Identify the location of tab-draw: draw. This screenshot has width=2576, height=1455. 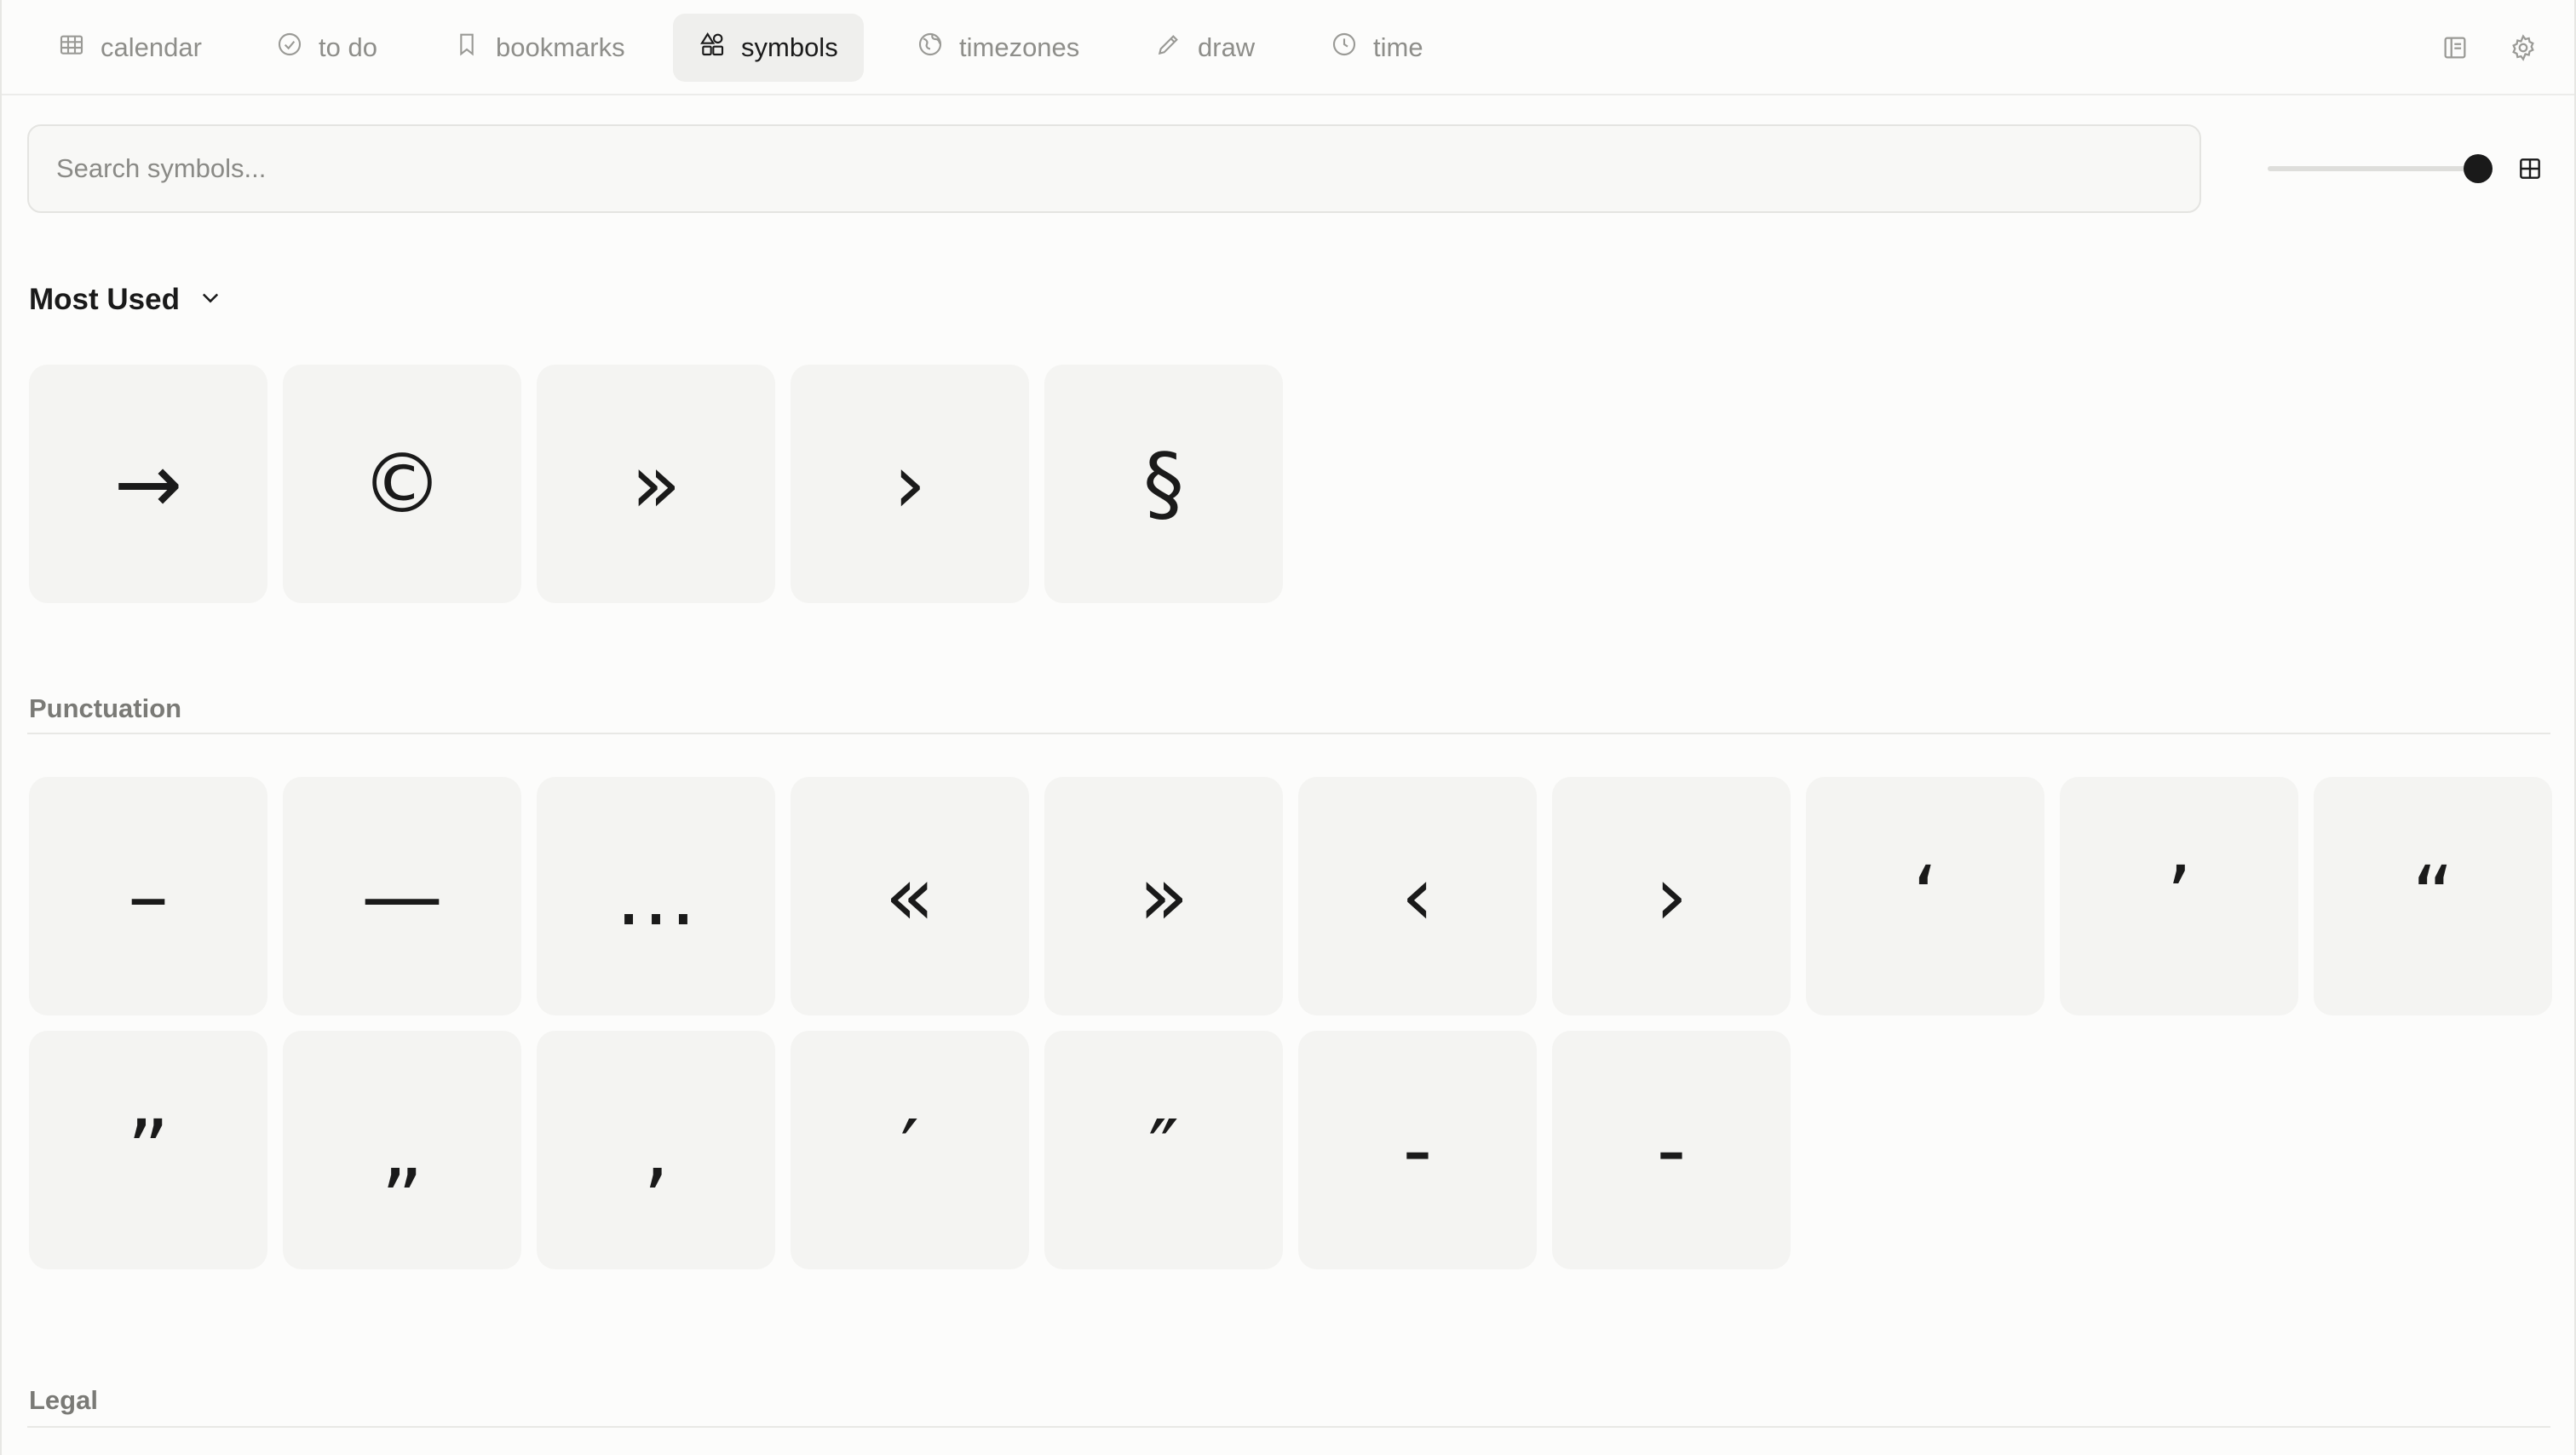
(1205, 48).